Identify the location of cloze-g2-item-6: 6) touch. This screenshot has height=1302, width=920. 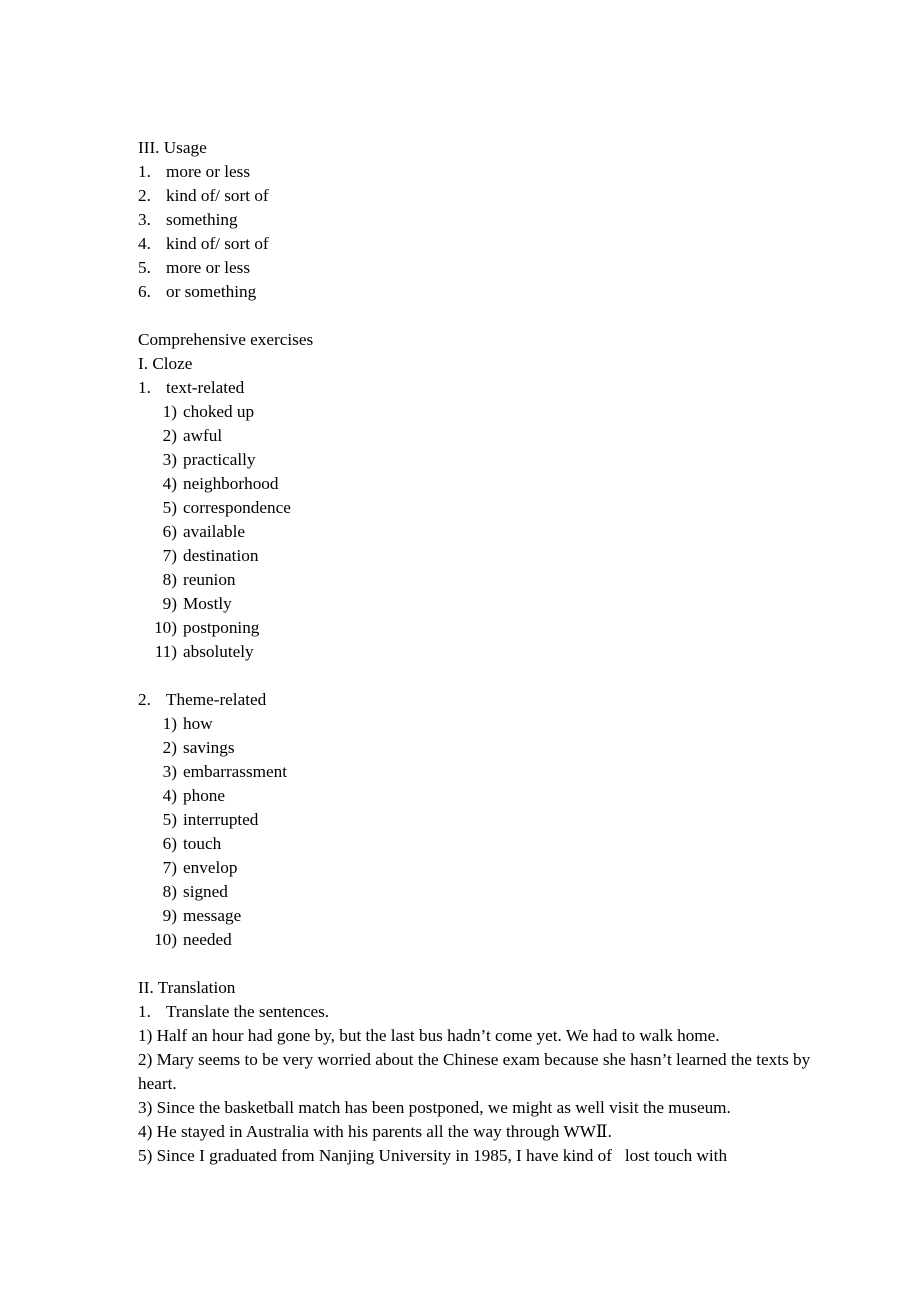
(488, 844).